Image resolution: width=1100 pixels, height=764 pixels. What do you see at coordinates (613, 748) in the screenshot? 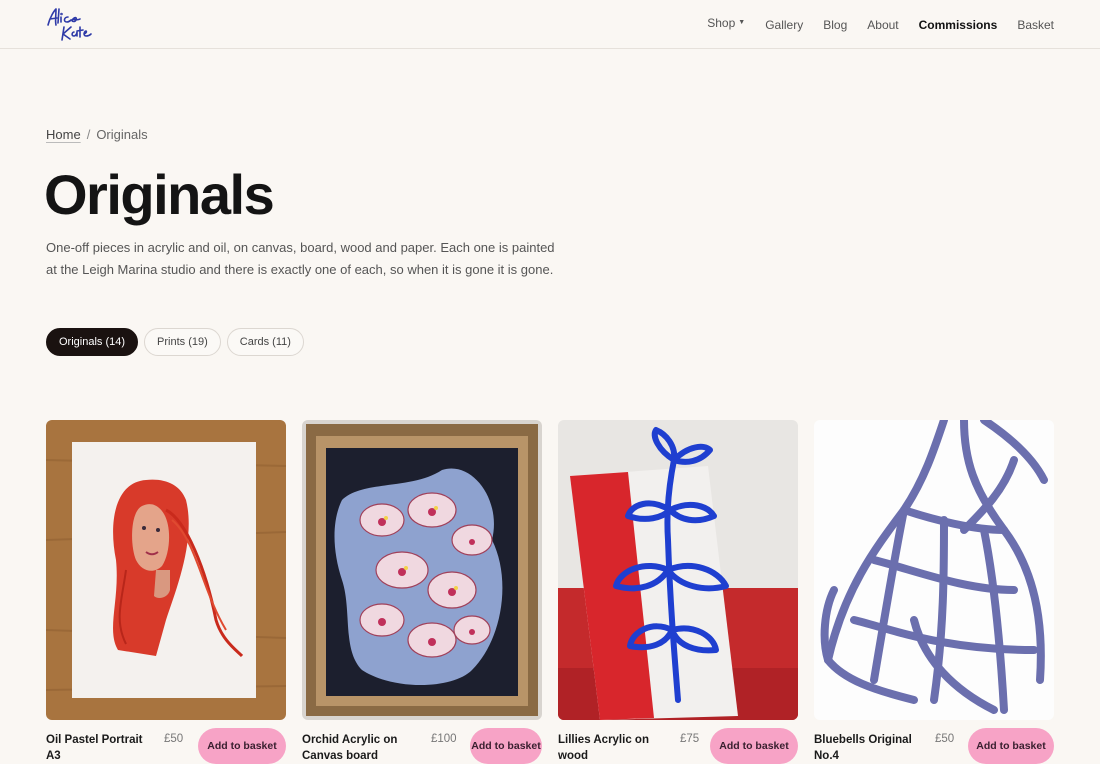
I see `product-name: Lillies Acrylic on wood` at bounding box center [613, 748].